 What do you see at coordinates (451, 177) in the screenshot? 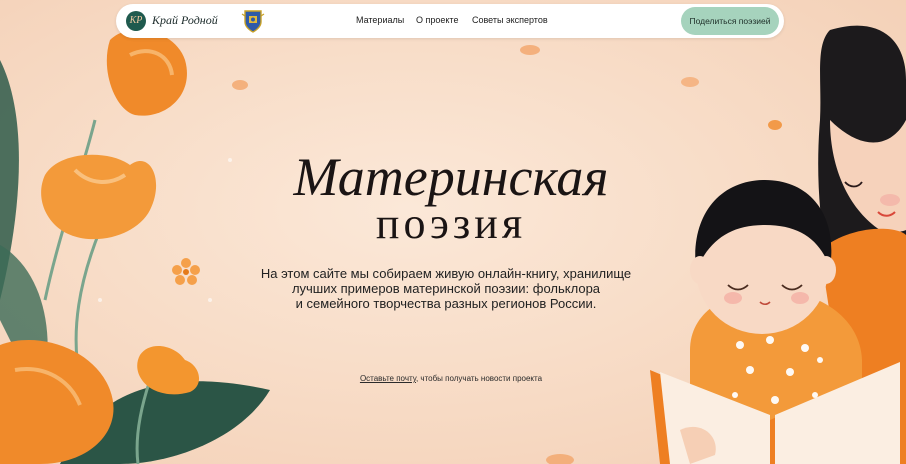
I see `hero-title-line1: Материнская` at bounding box center [451, 177].